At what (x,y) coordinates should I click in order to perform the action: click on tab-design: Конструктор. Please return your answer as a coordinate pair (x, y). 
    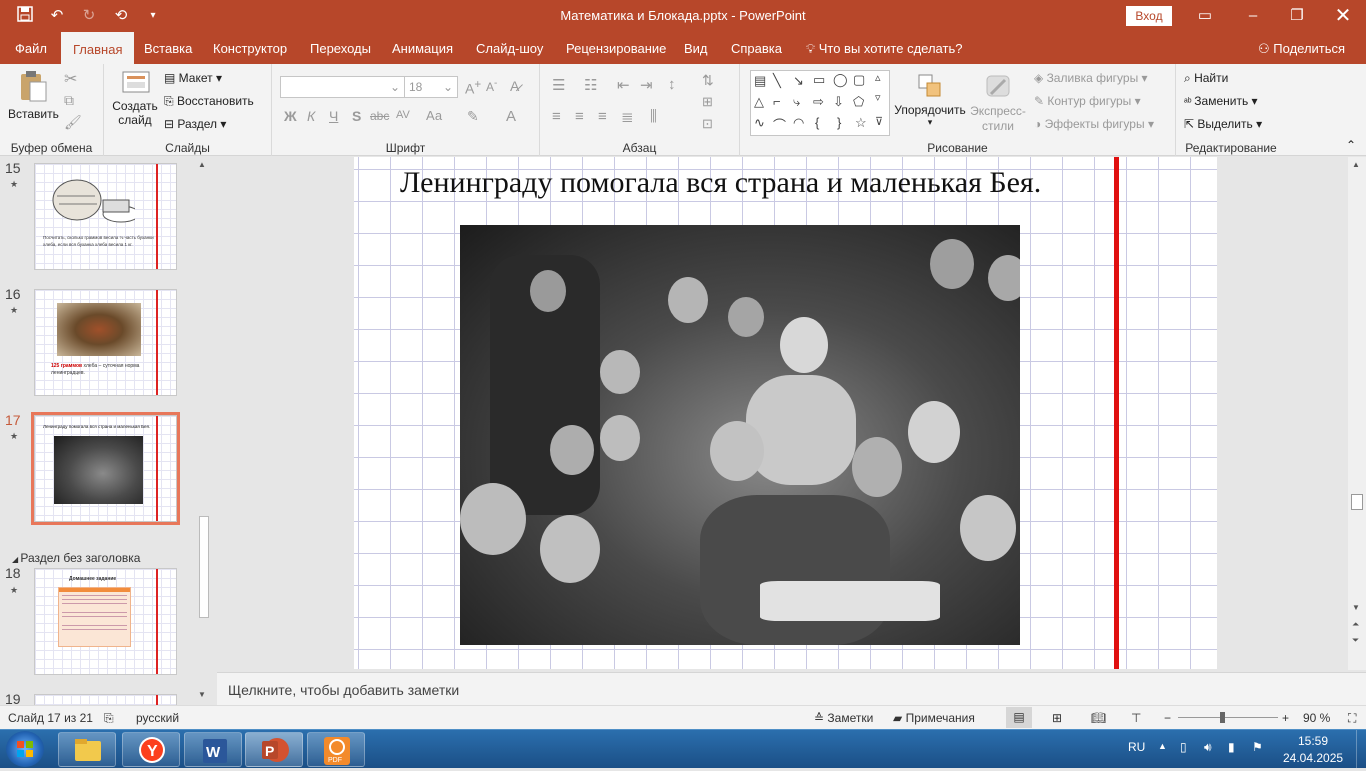
    Looking at the image, I should click on (250, 48).